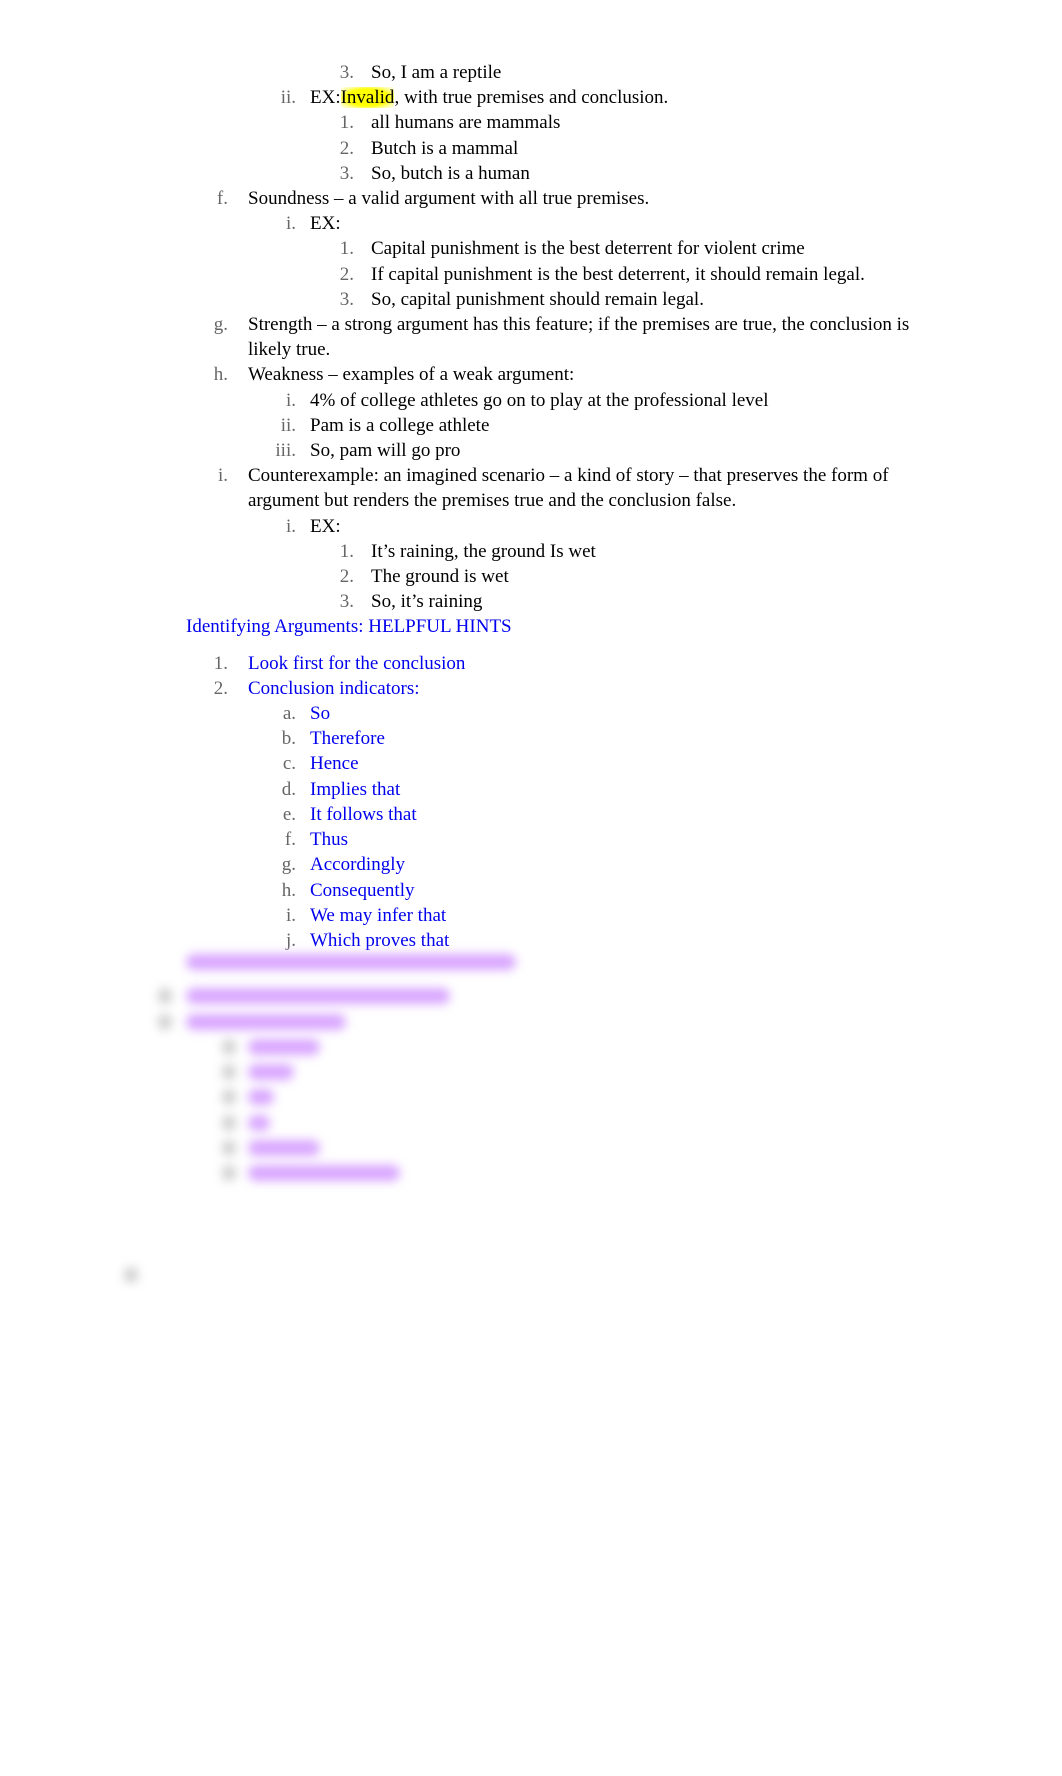  Describe the element at coordinates (329, 840) in the screenshot. I see `list-item-text: Thus` at that location.